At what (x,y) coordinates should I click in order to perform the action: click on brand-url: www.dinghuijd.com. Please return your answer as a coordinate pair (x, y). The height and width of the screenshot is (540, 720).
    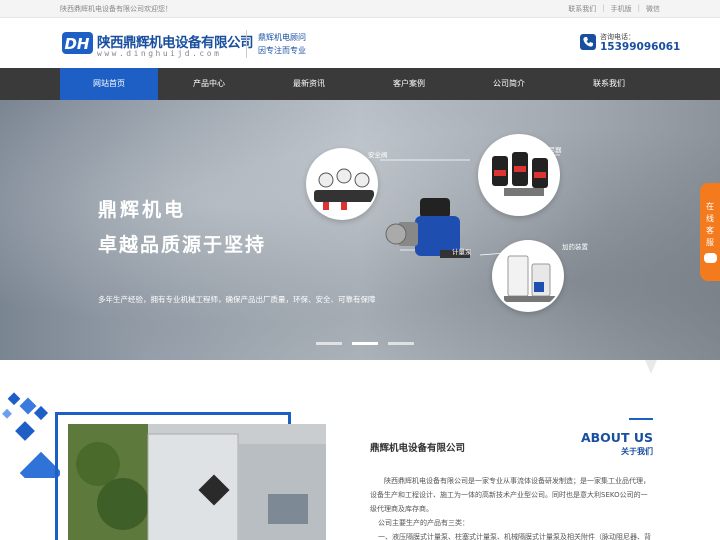
    Looking at the image, I should click on (159, 53).